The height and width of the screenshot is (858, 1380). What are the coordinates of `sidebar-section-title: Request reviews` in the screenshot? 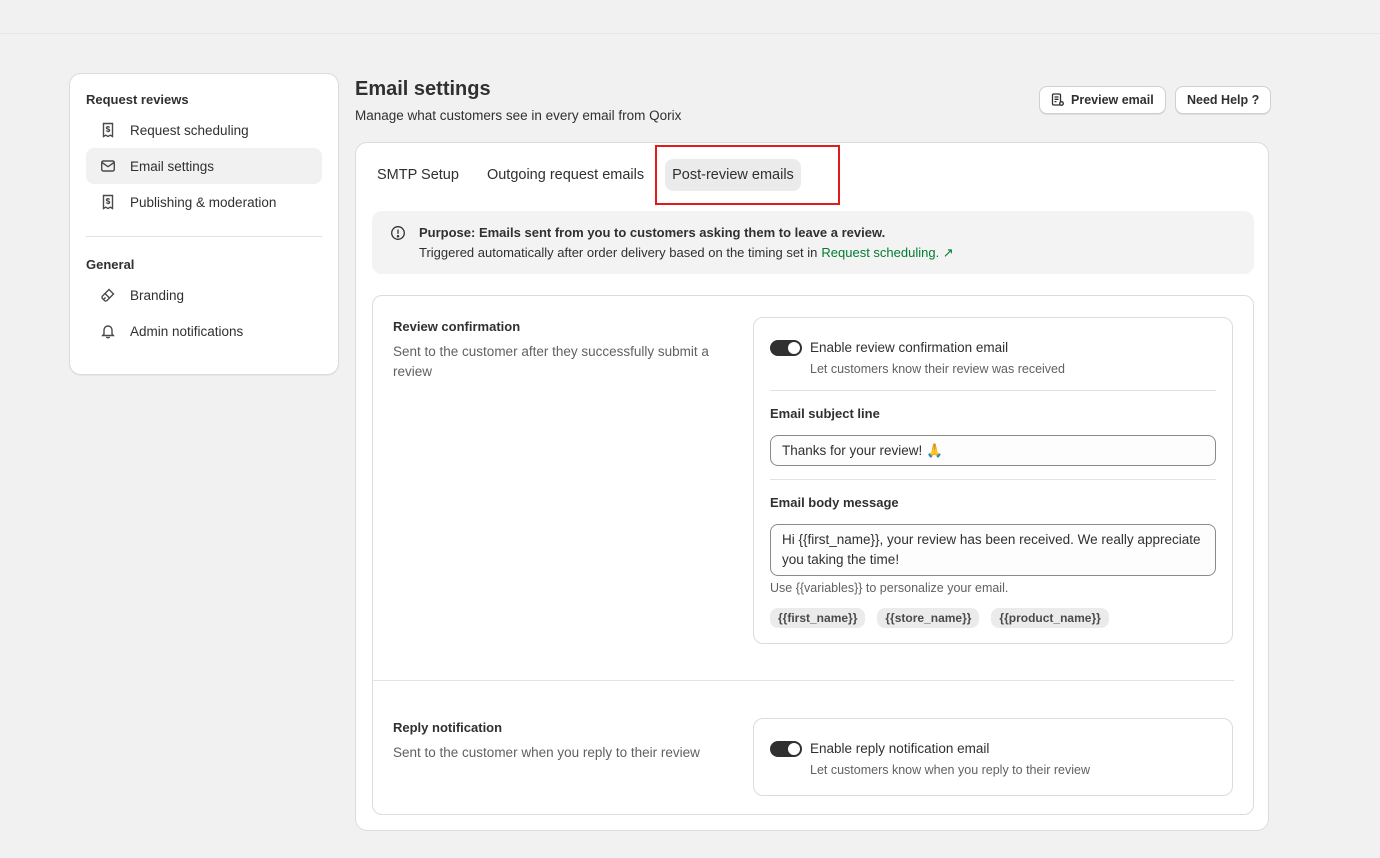 It's located at (137, 99).